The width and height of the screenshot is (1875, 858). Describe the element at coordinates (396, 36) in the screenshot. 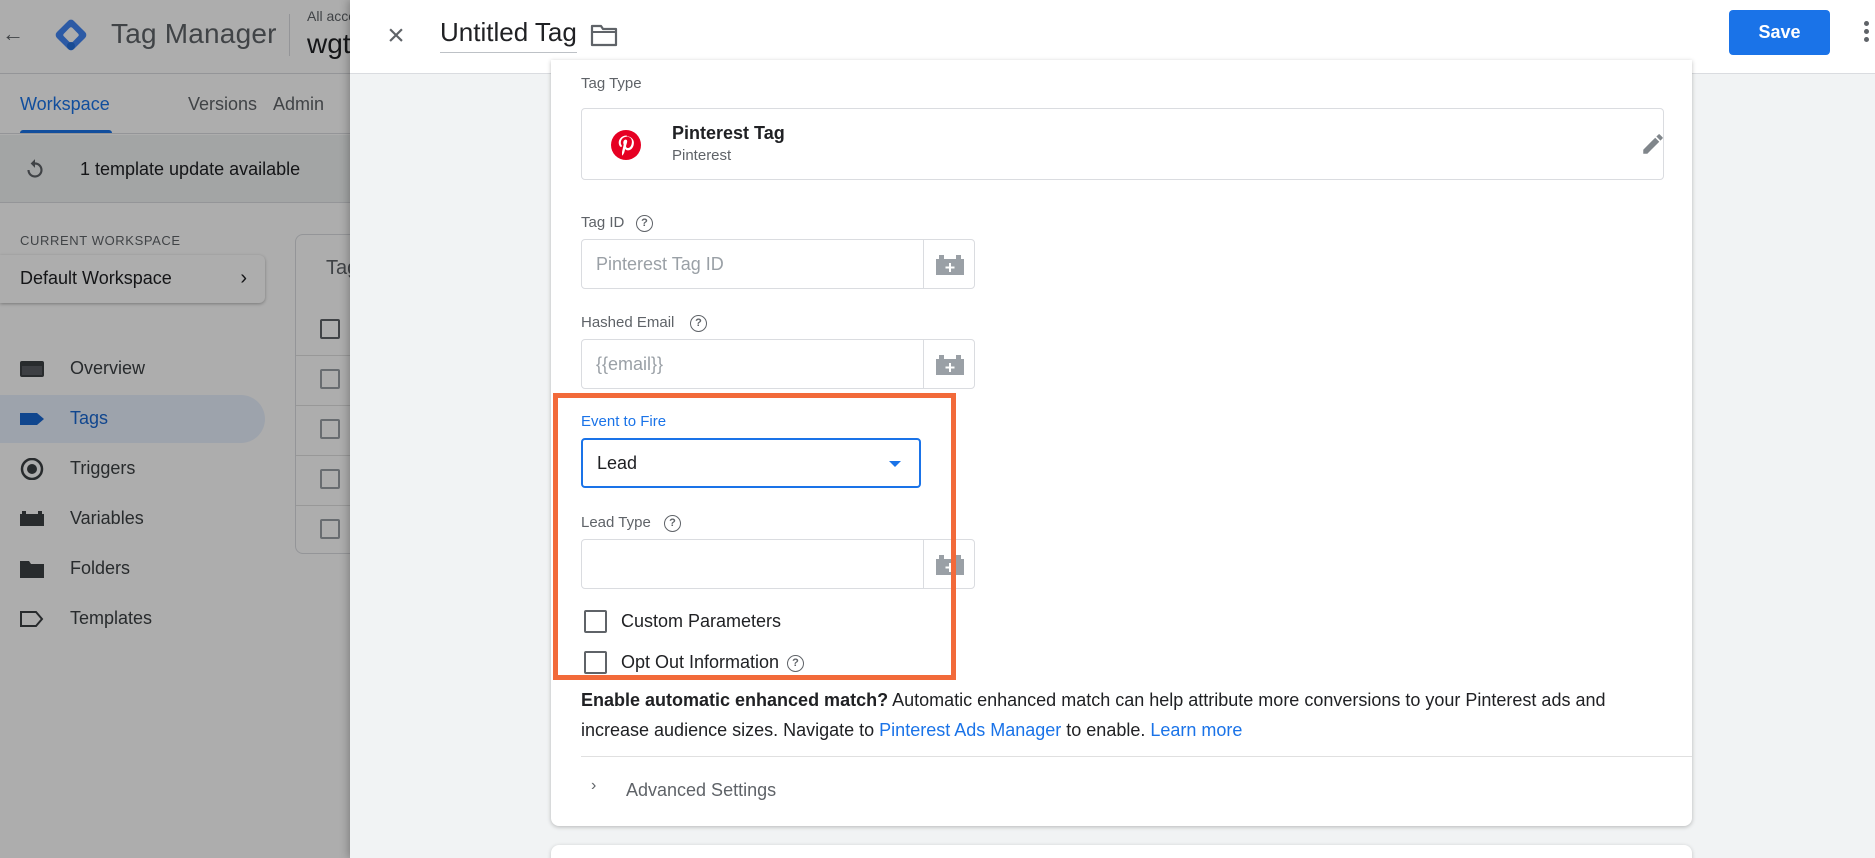

I see `close-icon: ×` at that location.